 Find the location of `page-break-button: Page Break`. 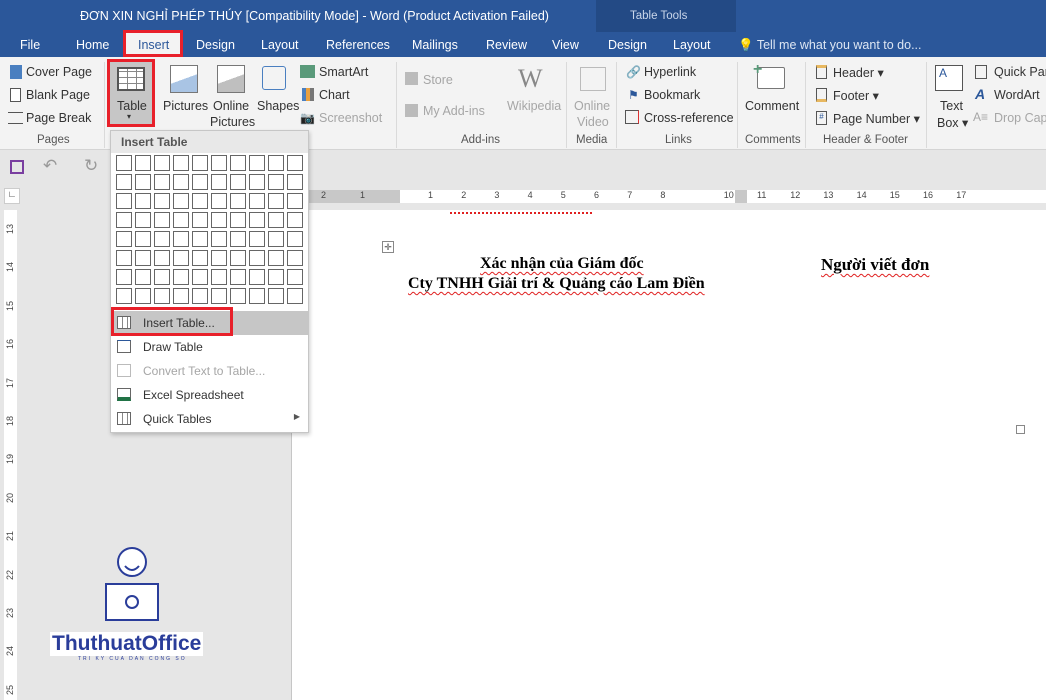

page-break-button: Page Break is located at coordinates (58, 118).